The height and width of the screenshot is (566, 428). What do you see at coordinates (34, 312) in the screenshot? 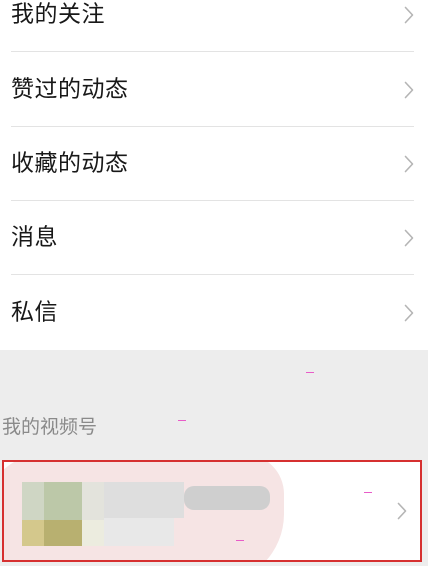
I see `menu-item-label: 私信` at bounding box center [34, 312].